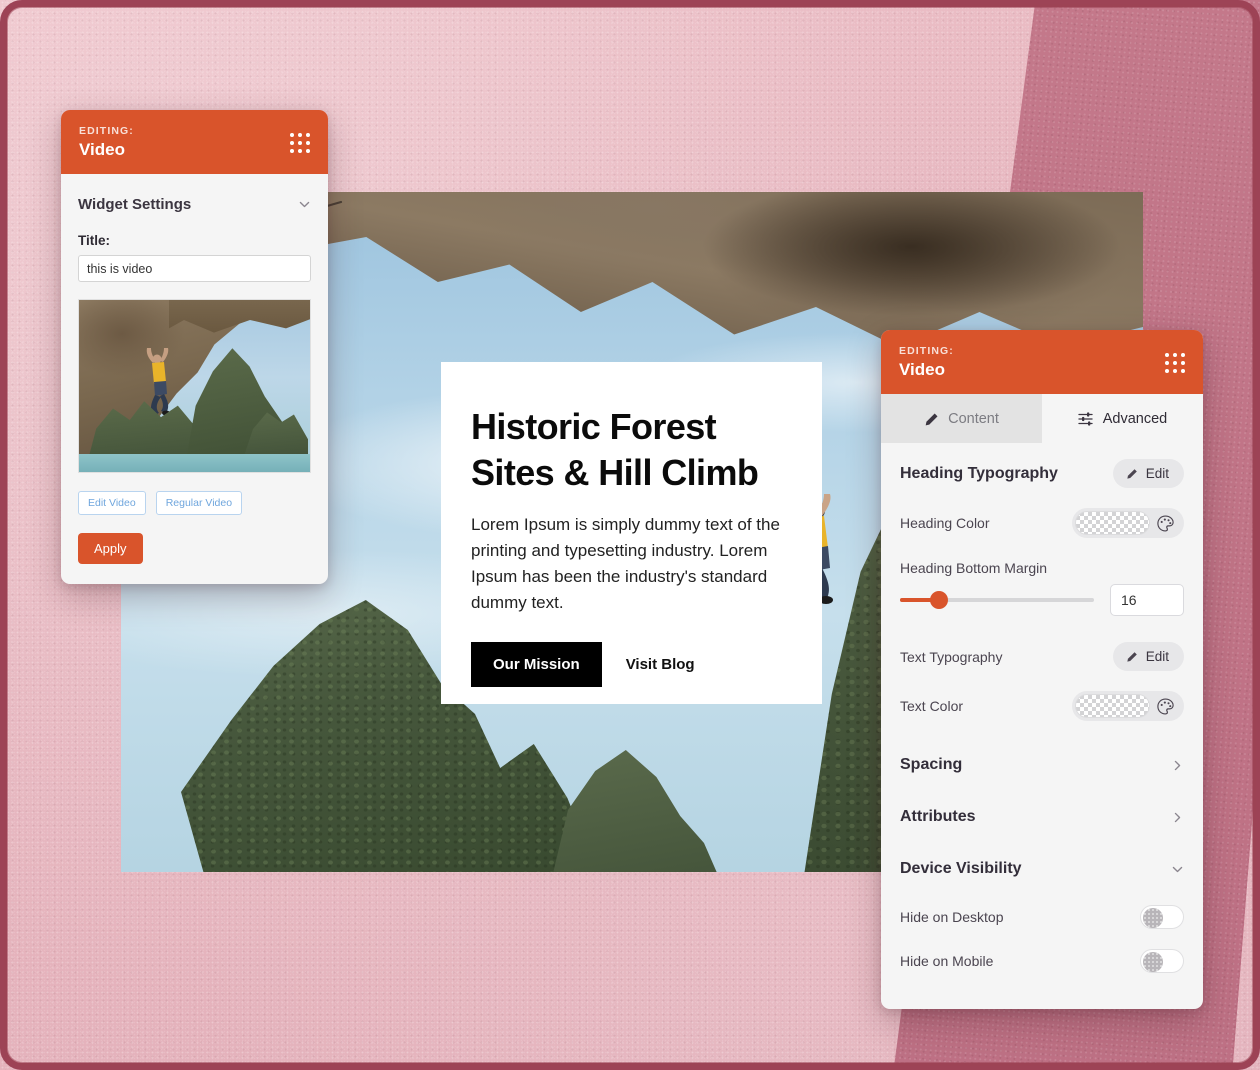 The width and height of the screenshot is (1260, 1070). Describe the element at coordinates (194, 268) in the screenshot. I see `title-input` at that location.